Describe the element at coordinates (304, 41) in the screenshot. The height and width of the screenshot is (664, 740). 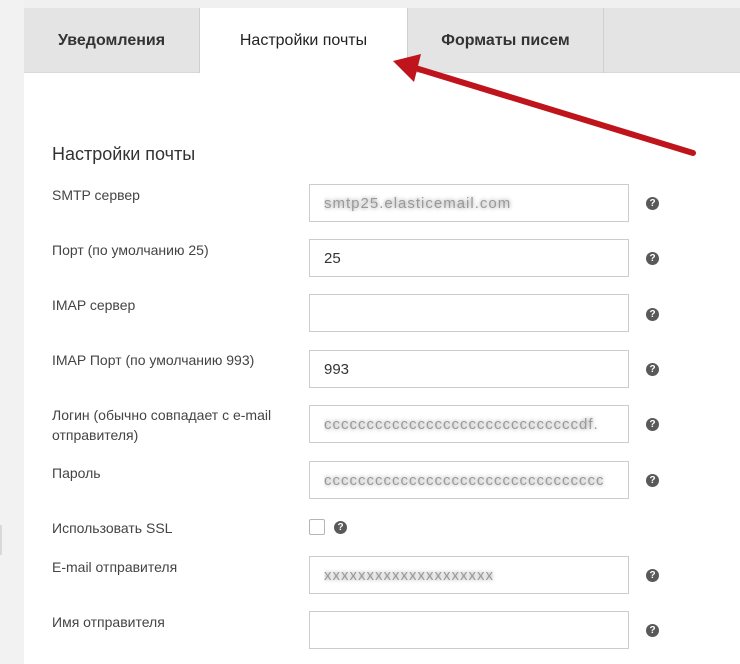
I see `tab-mail-settings: Настройки почты` at that location.